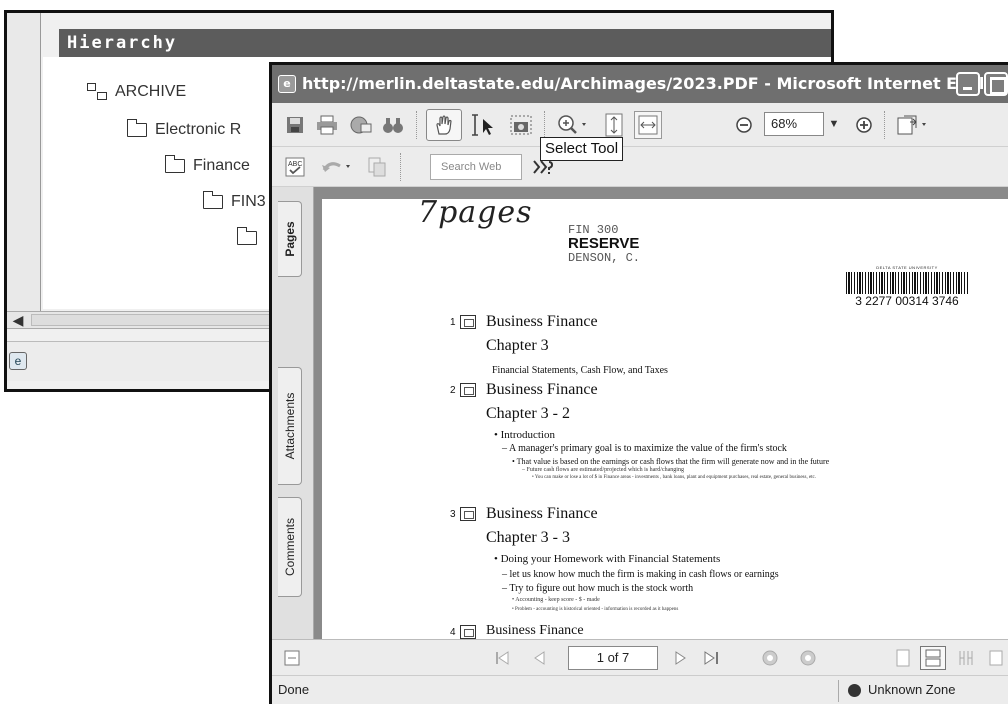  I want to click on slide-subtitle: Chapter 3 - 2, so click(528, 413).